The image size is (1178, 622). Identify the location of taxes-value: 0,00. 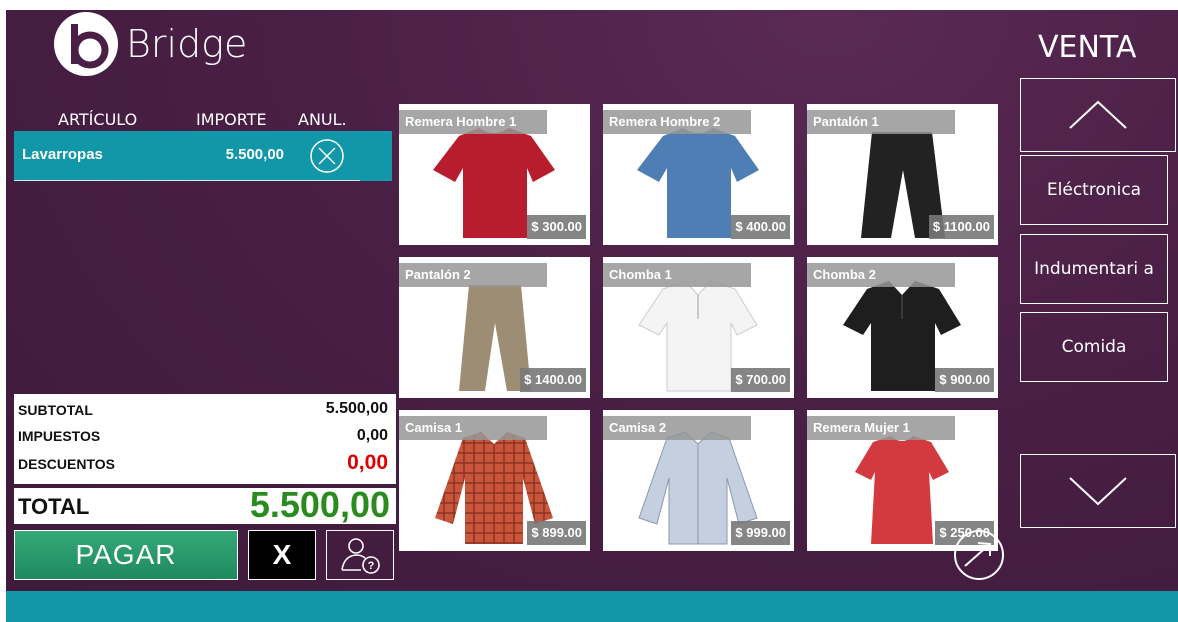
(372, 435).